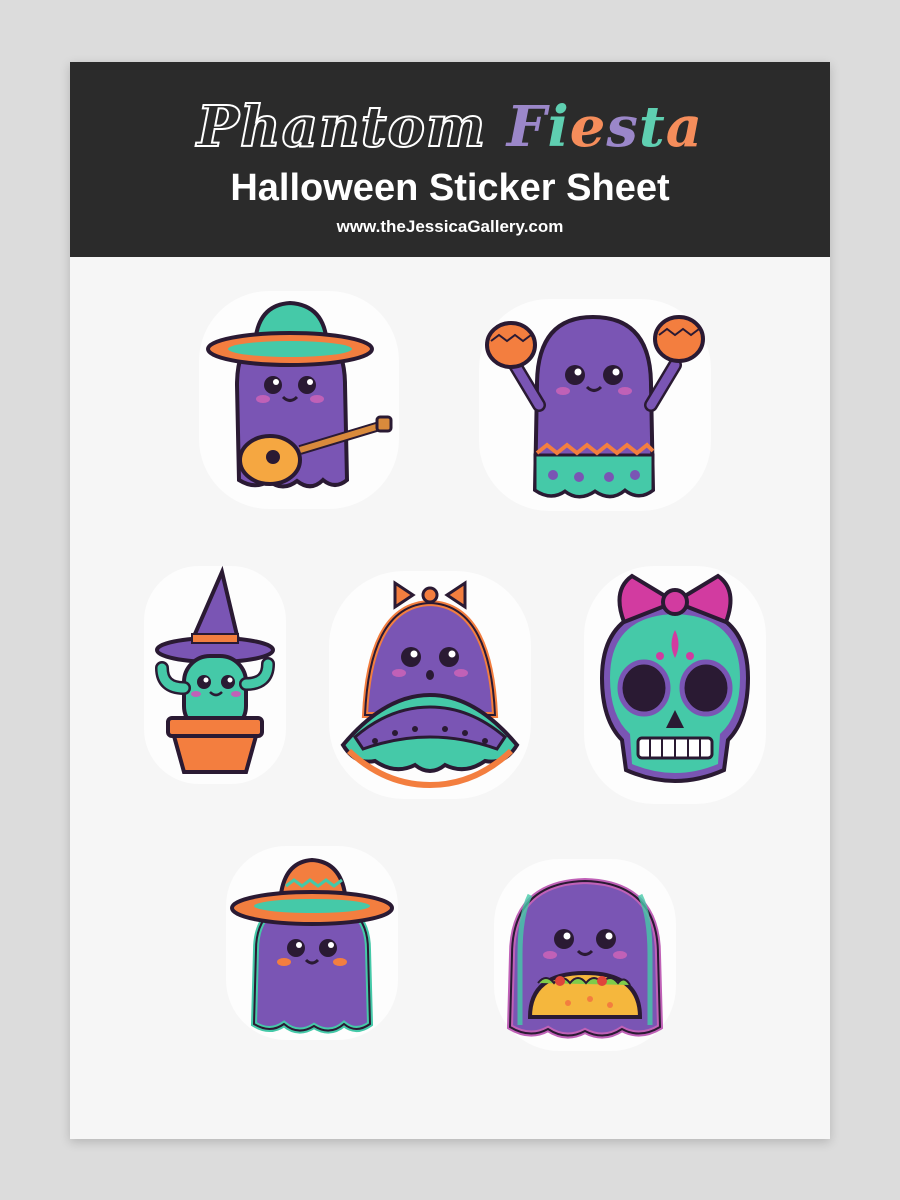 This screenshot has height=1200, width=900. Describe the element at coordinates (585, 955) in the screenshot. I see `taco-ghost-sticker` at that location.